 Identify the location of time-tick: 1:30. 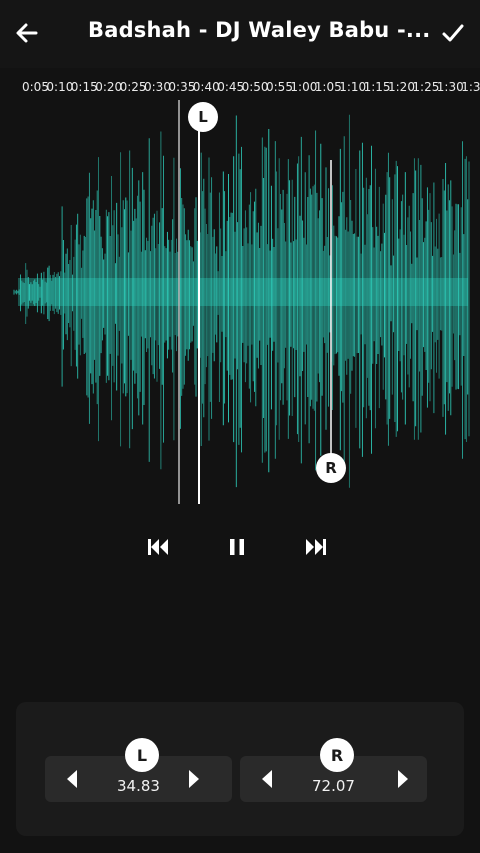
(450, 87).